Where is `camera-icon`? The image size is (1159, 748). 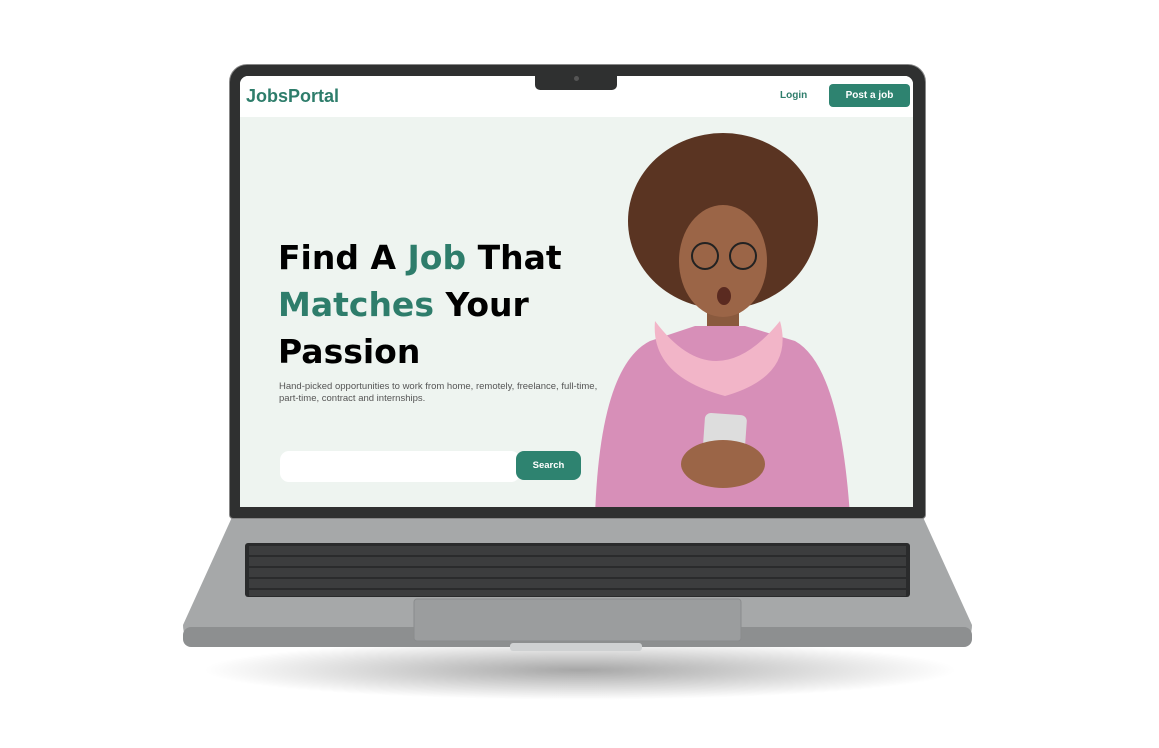
camera-icon is located at coordinates (576, 78).